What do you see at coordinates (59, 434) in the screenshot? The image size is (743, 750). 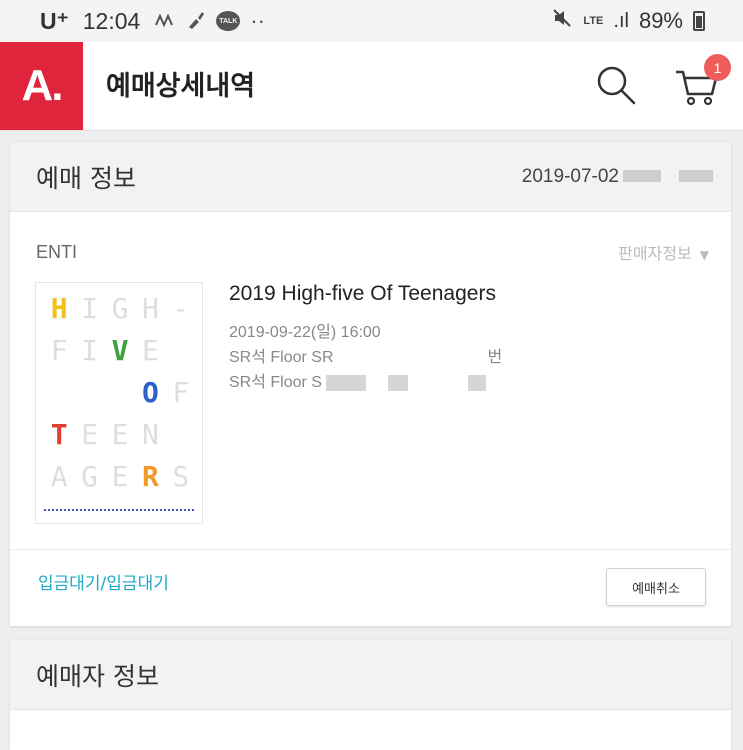 I see `poster-letter: T` at bounding box center [59, 434].